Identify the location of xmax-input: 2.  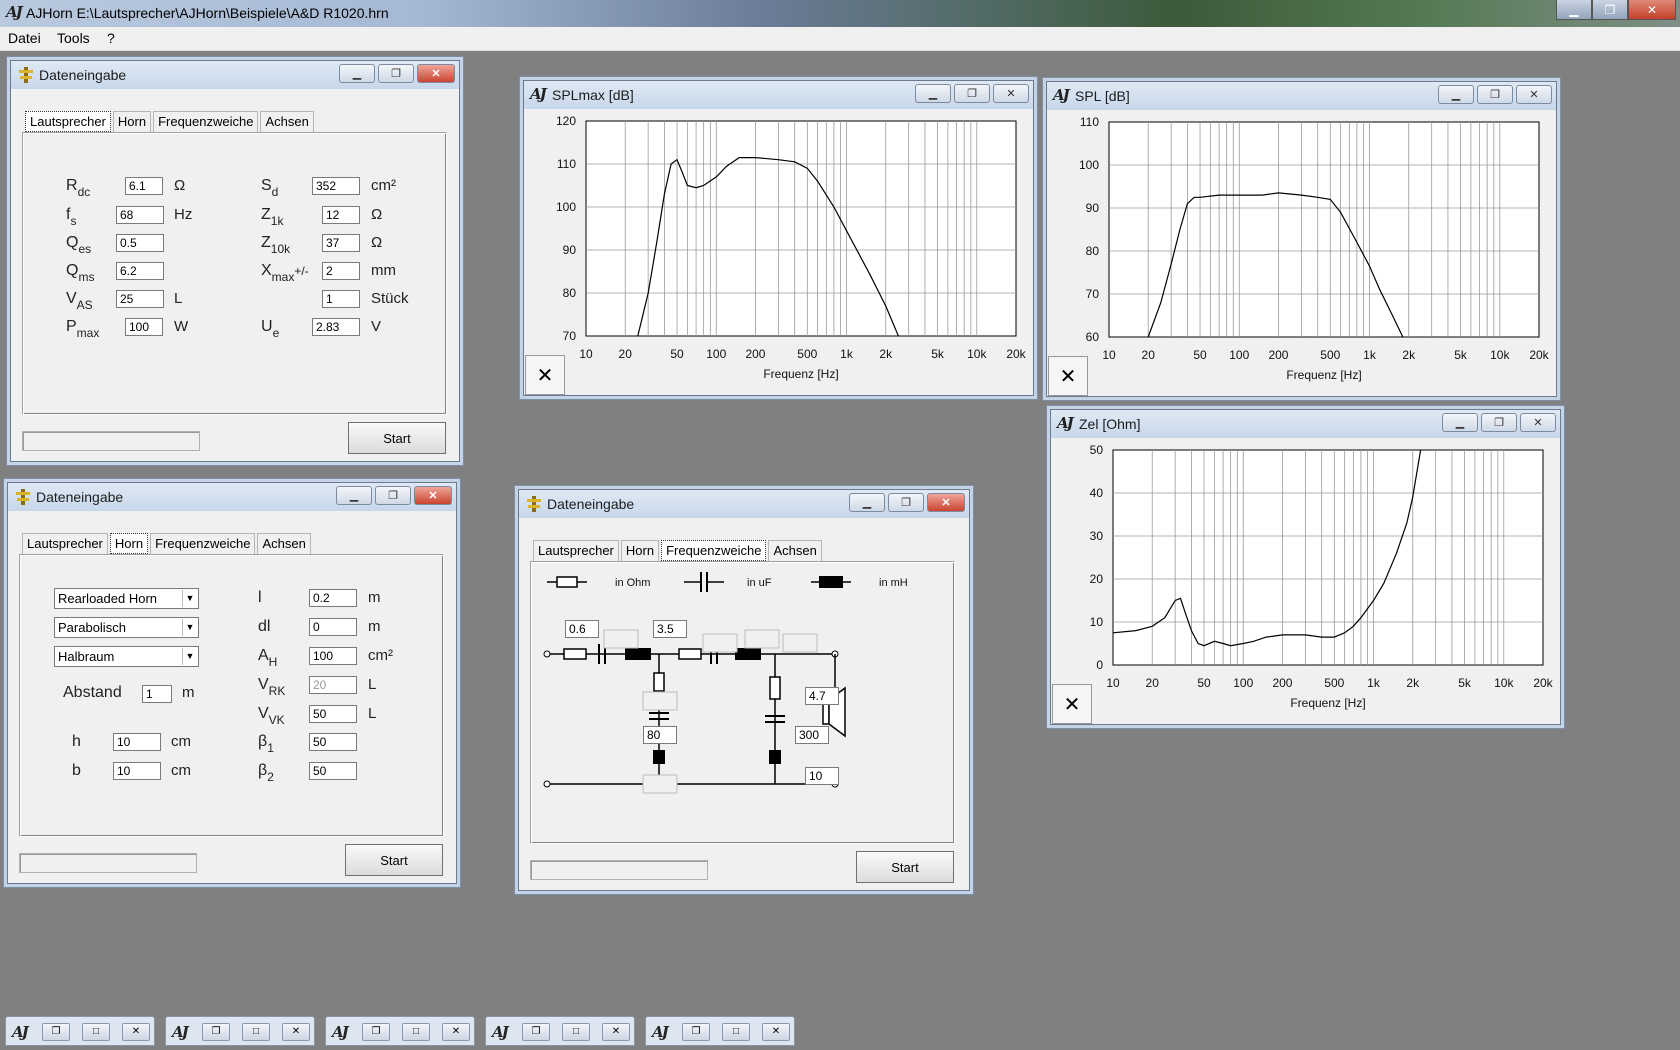
(341, 271).